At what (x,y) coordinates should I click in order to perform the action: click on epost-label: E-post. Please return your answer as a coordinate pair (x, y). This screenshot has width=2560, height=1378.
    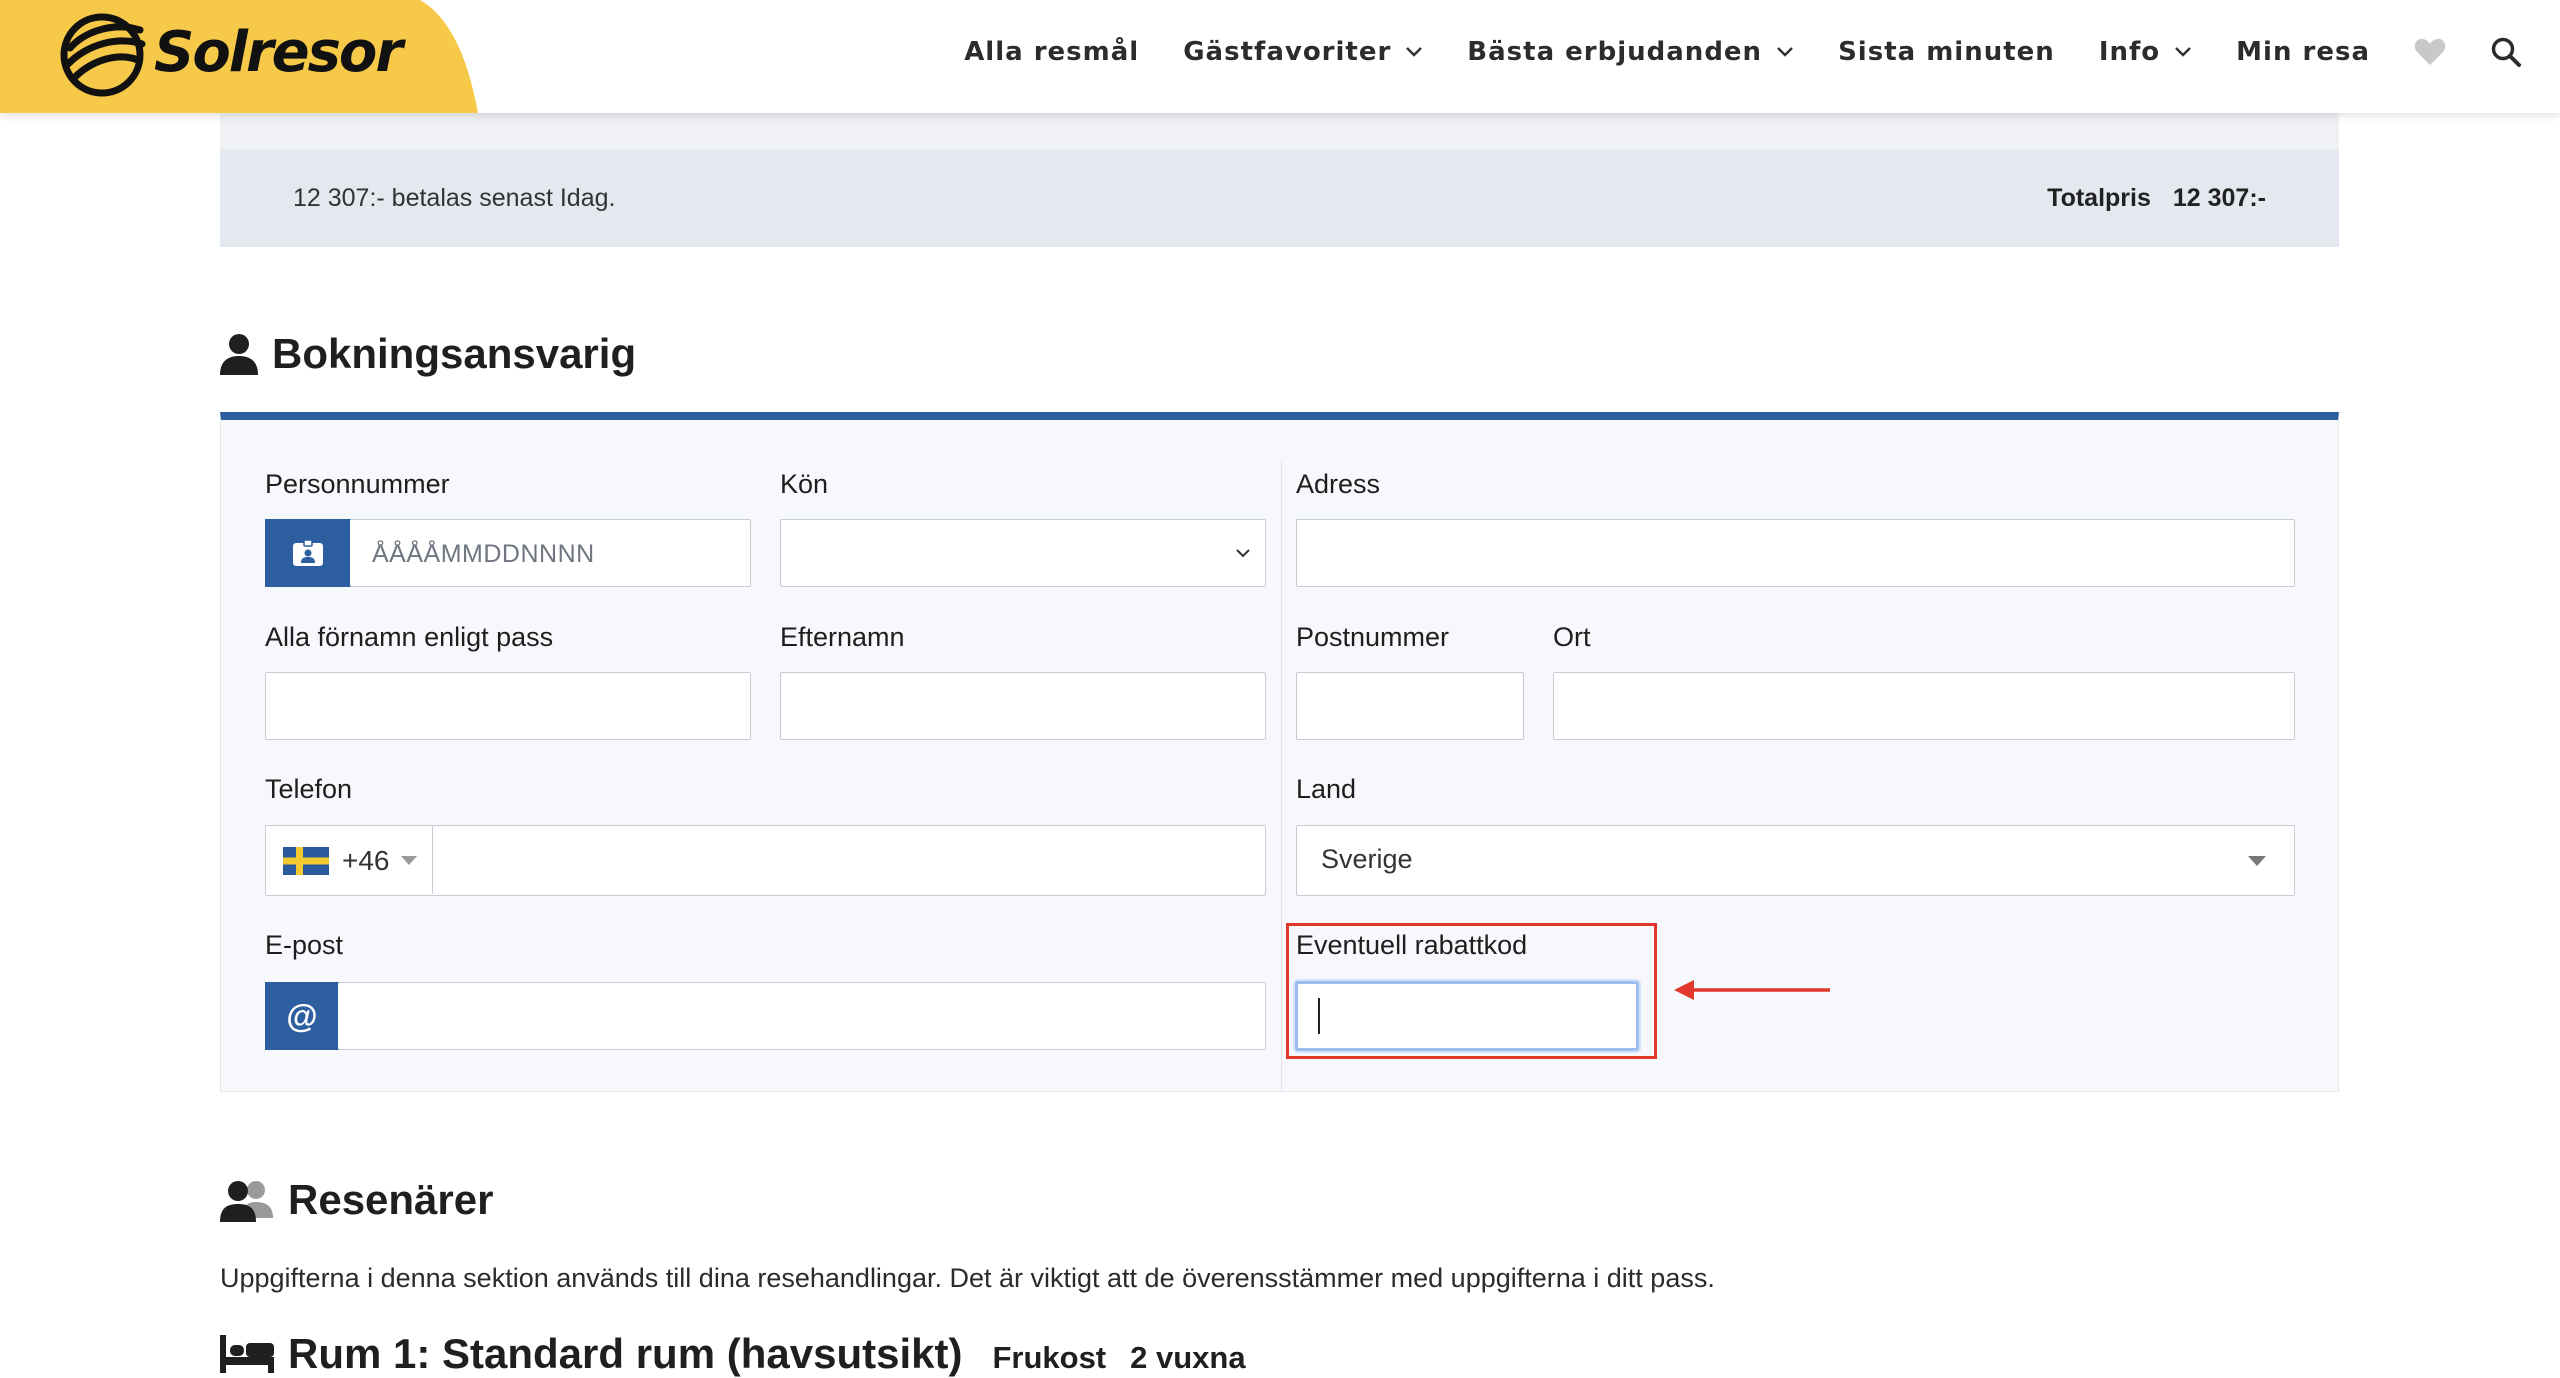
    Looking at the image, I should click on (304, 945).